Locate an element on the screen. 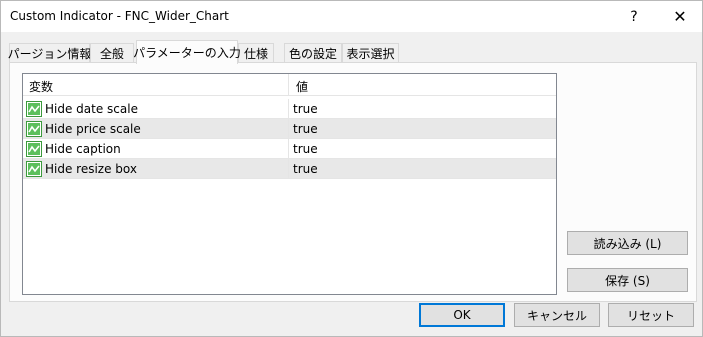 The width and height of the screenshot is (703, 337). tab-colors: 色の設定 is located at coordinates (313, 53).